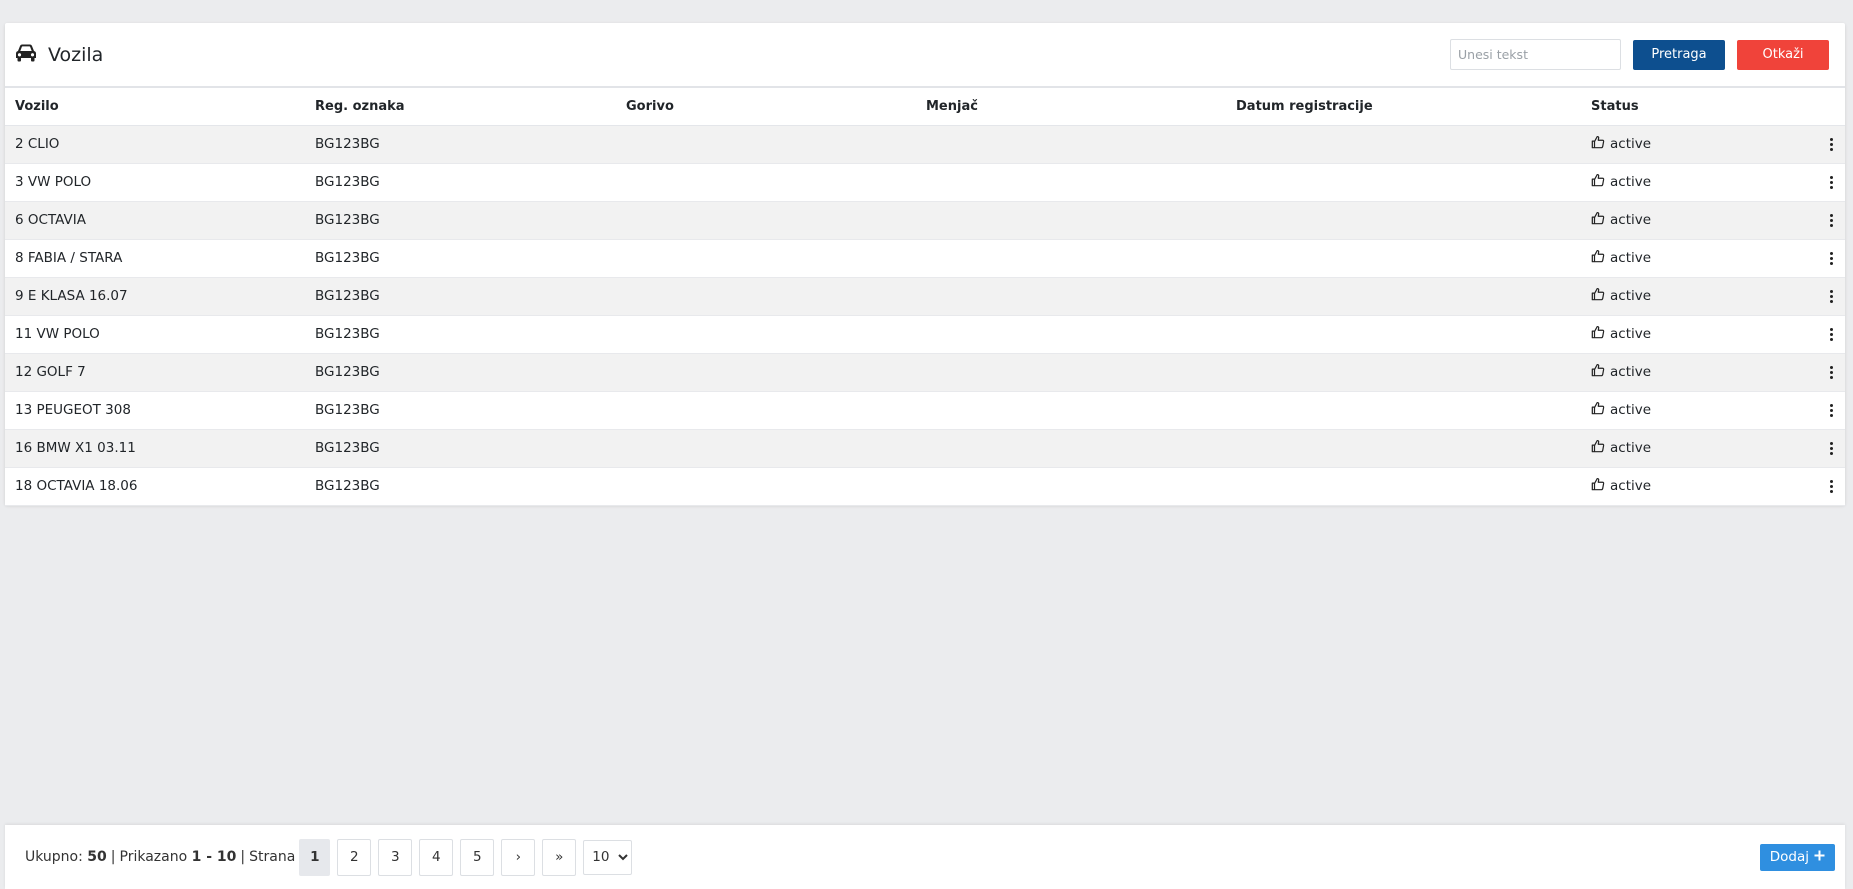  What do you see at coordinates (155, 107) in the screenshot?
I see `column-header-vozilo: Vozilo` at bounding box center [155, 107].